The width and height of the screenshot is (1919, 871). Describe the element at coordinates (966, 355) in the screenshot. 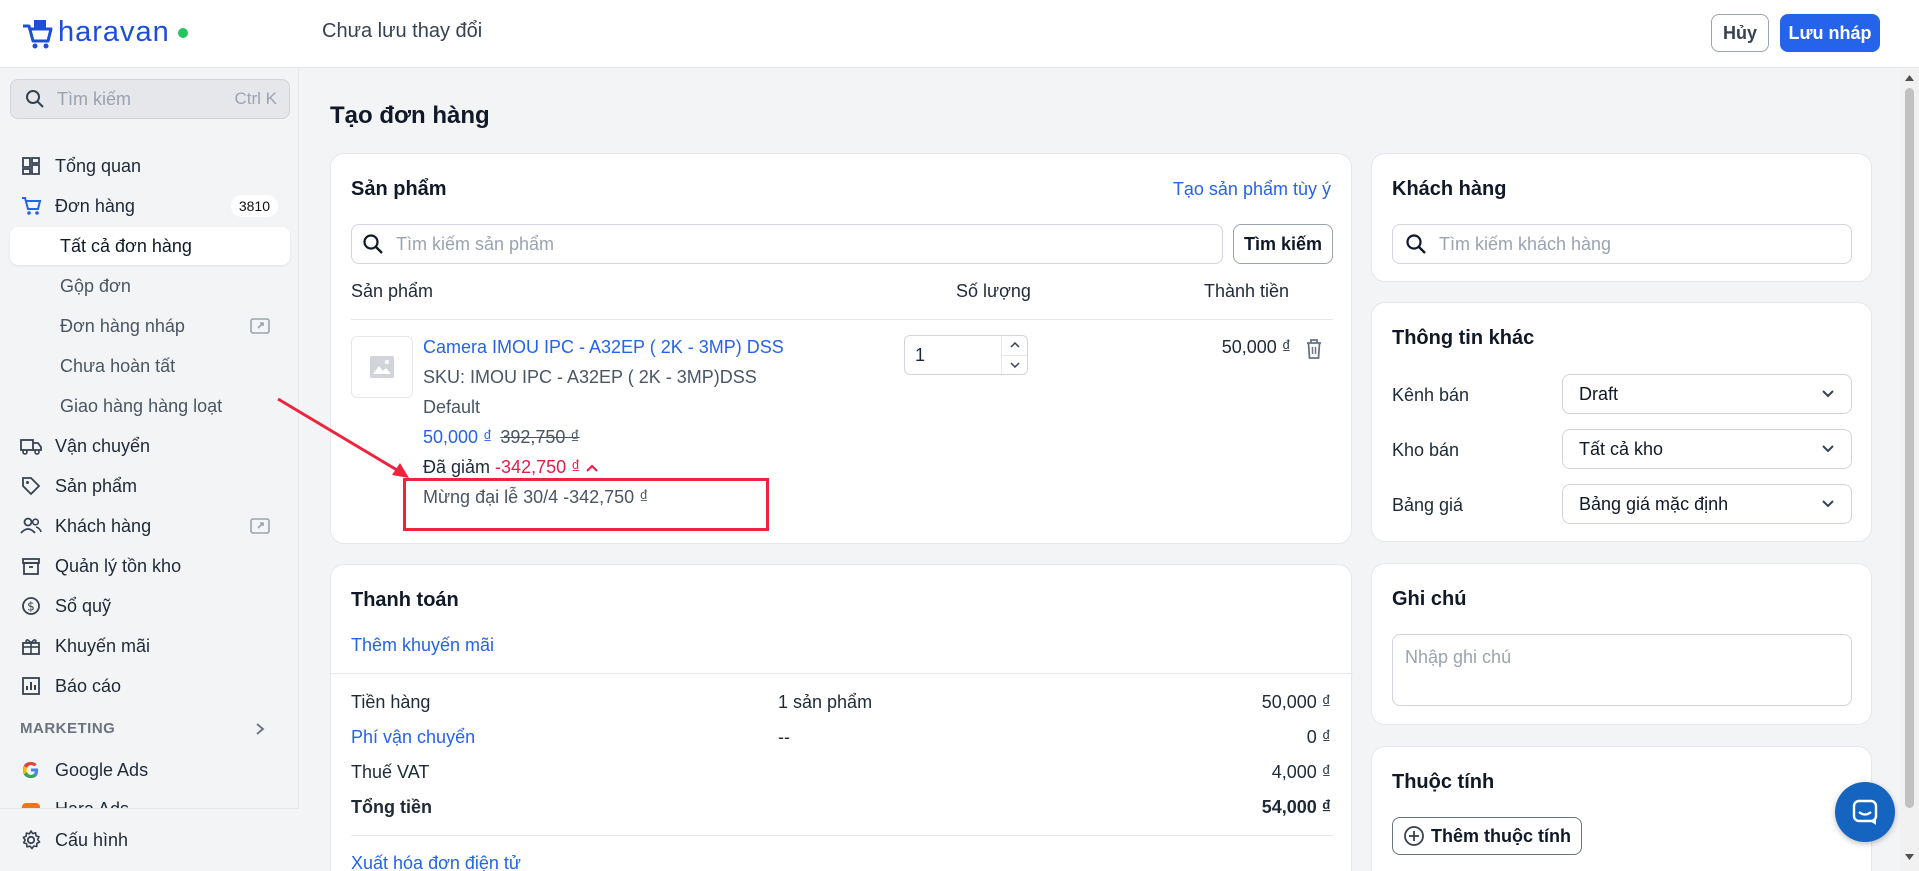

I see `quantity-stepper: 1` at that location.